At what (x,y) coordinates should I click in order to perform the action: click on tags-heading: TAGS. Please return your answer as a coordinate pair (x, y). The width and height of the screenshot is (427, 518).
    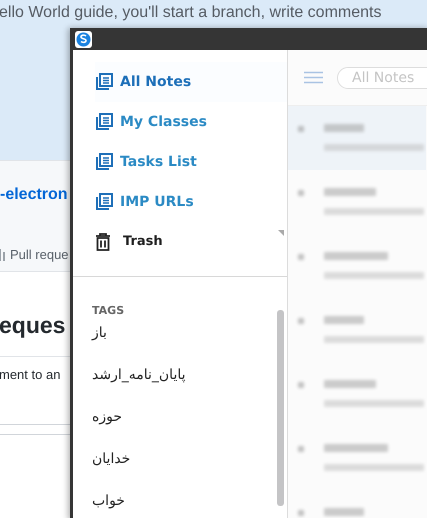
    Looking at the image, I should click on (109, 311).